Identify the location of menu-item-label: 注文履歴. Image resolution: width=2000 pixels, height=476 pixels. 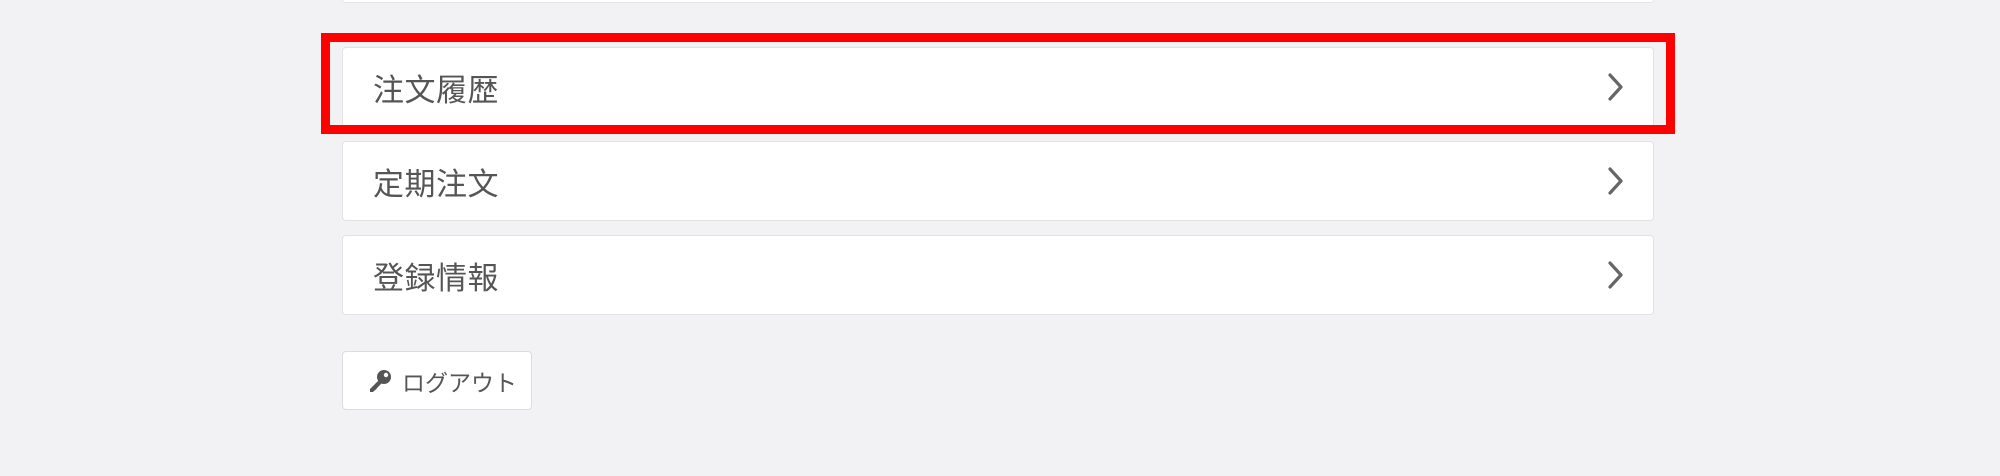
(436, 90).